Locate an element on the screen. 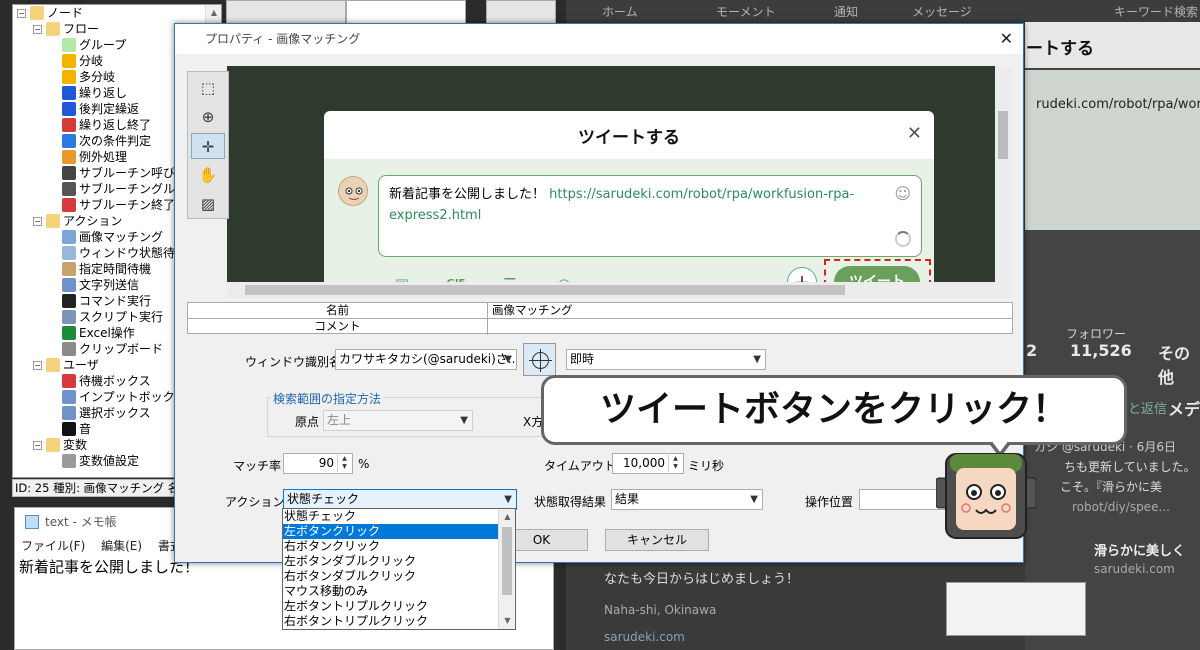 The height and width of the screenshot is (650, 1200). tree-item: 次の条件判定 is located at coordinates (106, 141).